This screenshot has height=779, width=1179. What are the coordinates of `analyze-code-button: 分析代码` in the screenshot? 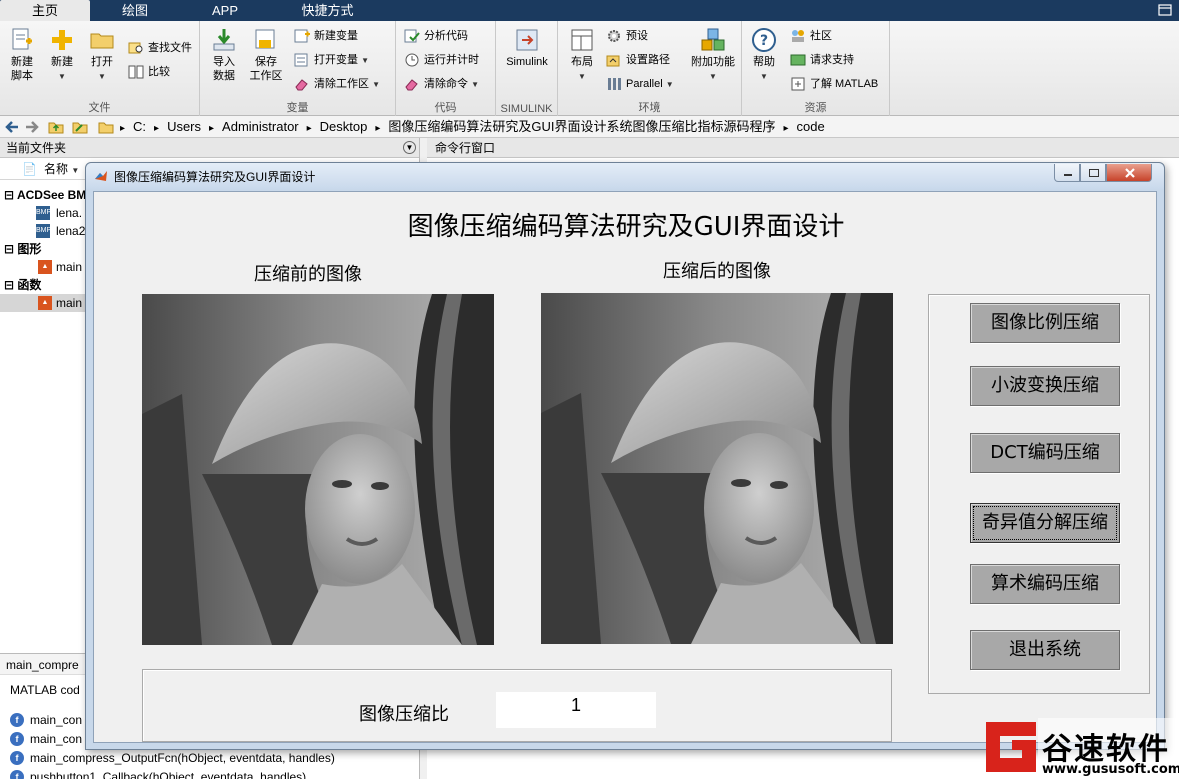 It's located at (436, 36).